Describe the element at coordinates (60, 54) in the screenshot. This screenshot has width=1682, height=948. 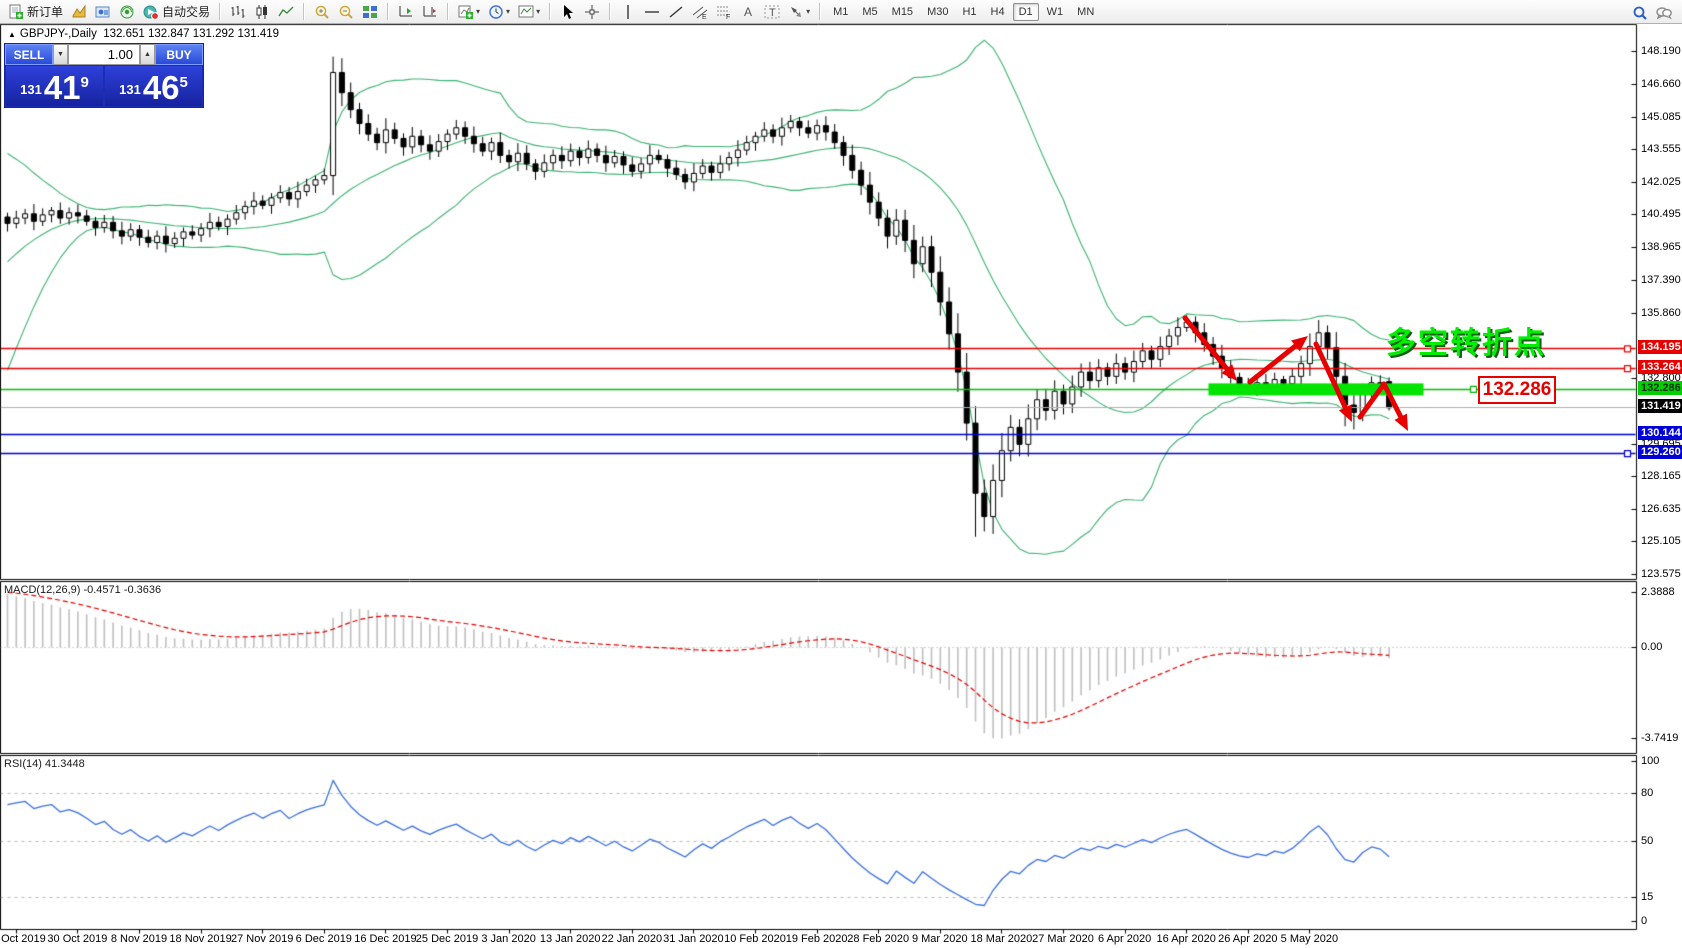
I see `volume-decrease-button: ▼` at that location.